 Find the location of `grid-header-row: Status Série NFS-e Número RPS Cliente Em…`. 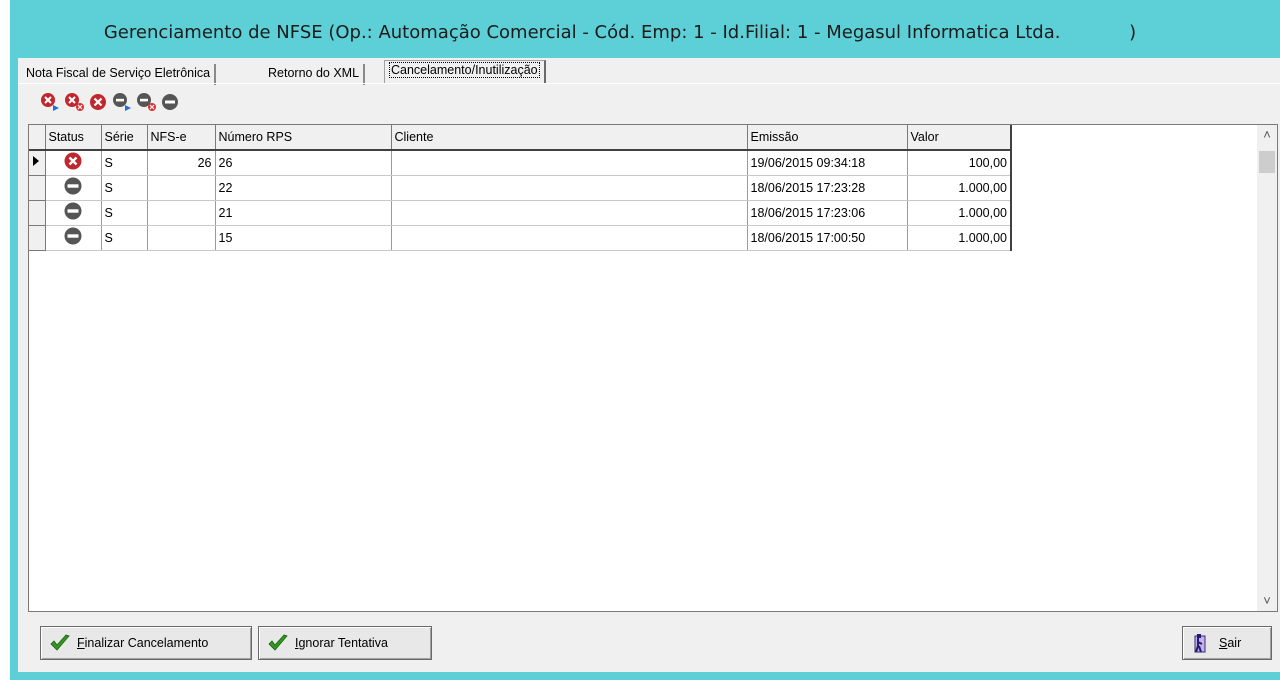

grid-header-row: Status Série NFS-e Número RPS Cliente Em… is located at coordinates (520, 138).